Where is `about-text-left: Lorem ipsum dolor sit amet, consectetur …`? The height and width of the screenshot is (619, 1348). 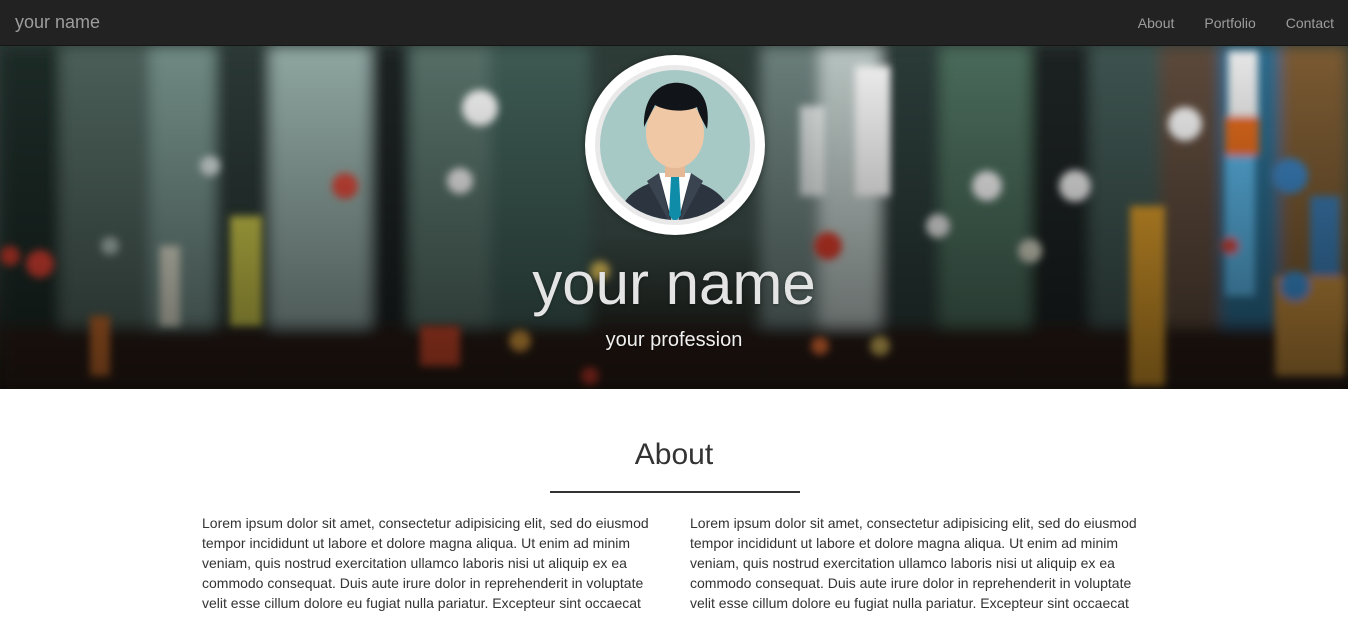 about-text-left: Lorem ipsum dolor sit amet, consectetur … is located at coordinates (425, 563).